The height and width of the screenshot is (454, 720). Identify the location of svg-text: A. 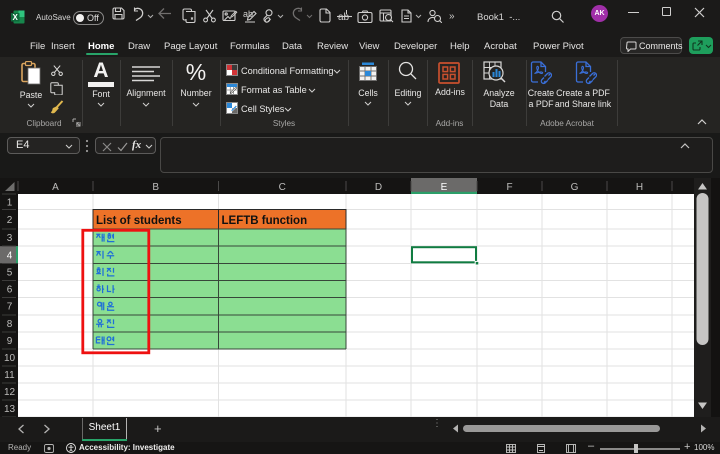
(55, 187).